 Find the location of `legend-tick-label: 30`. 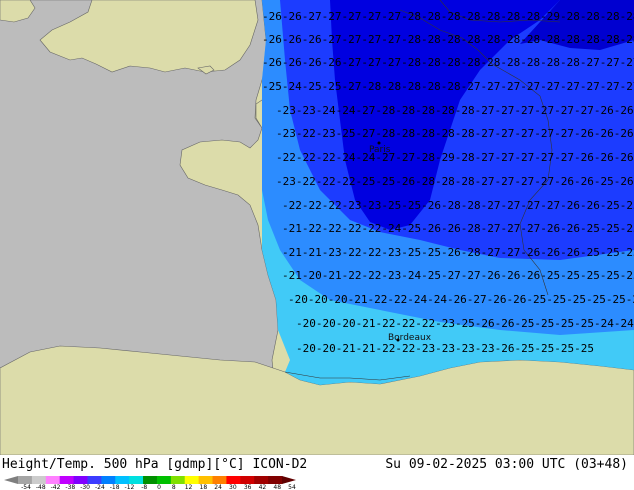

legend-tick-label: 30 is located at coordinates (233, 487).